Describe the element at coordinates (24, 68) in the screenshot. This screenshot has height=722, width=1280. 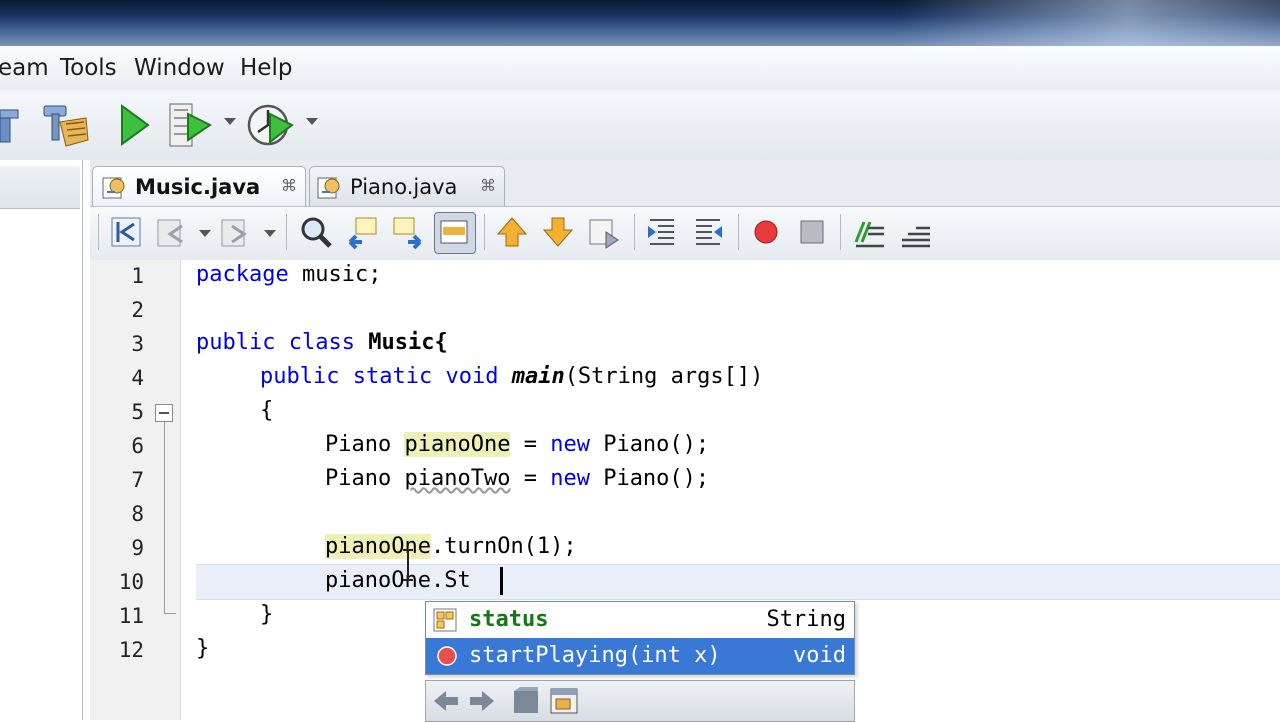
I see `menu-team: eam` at that location.